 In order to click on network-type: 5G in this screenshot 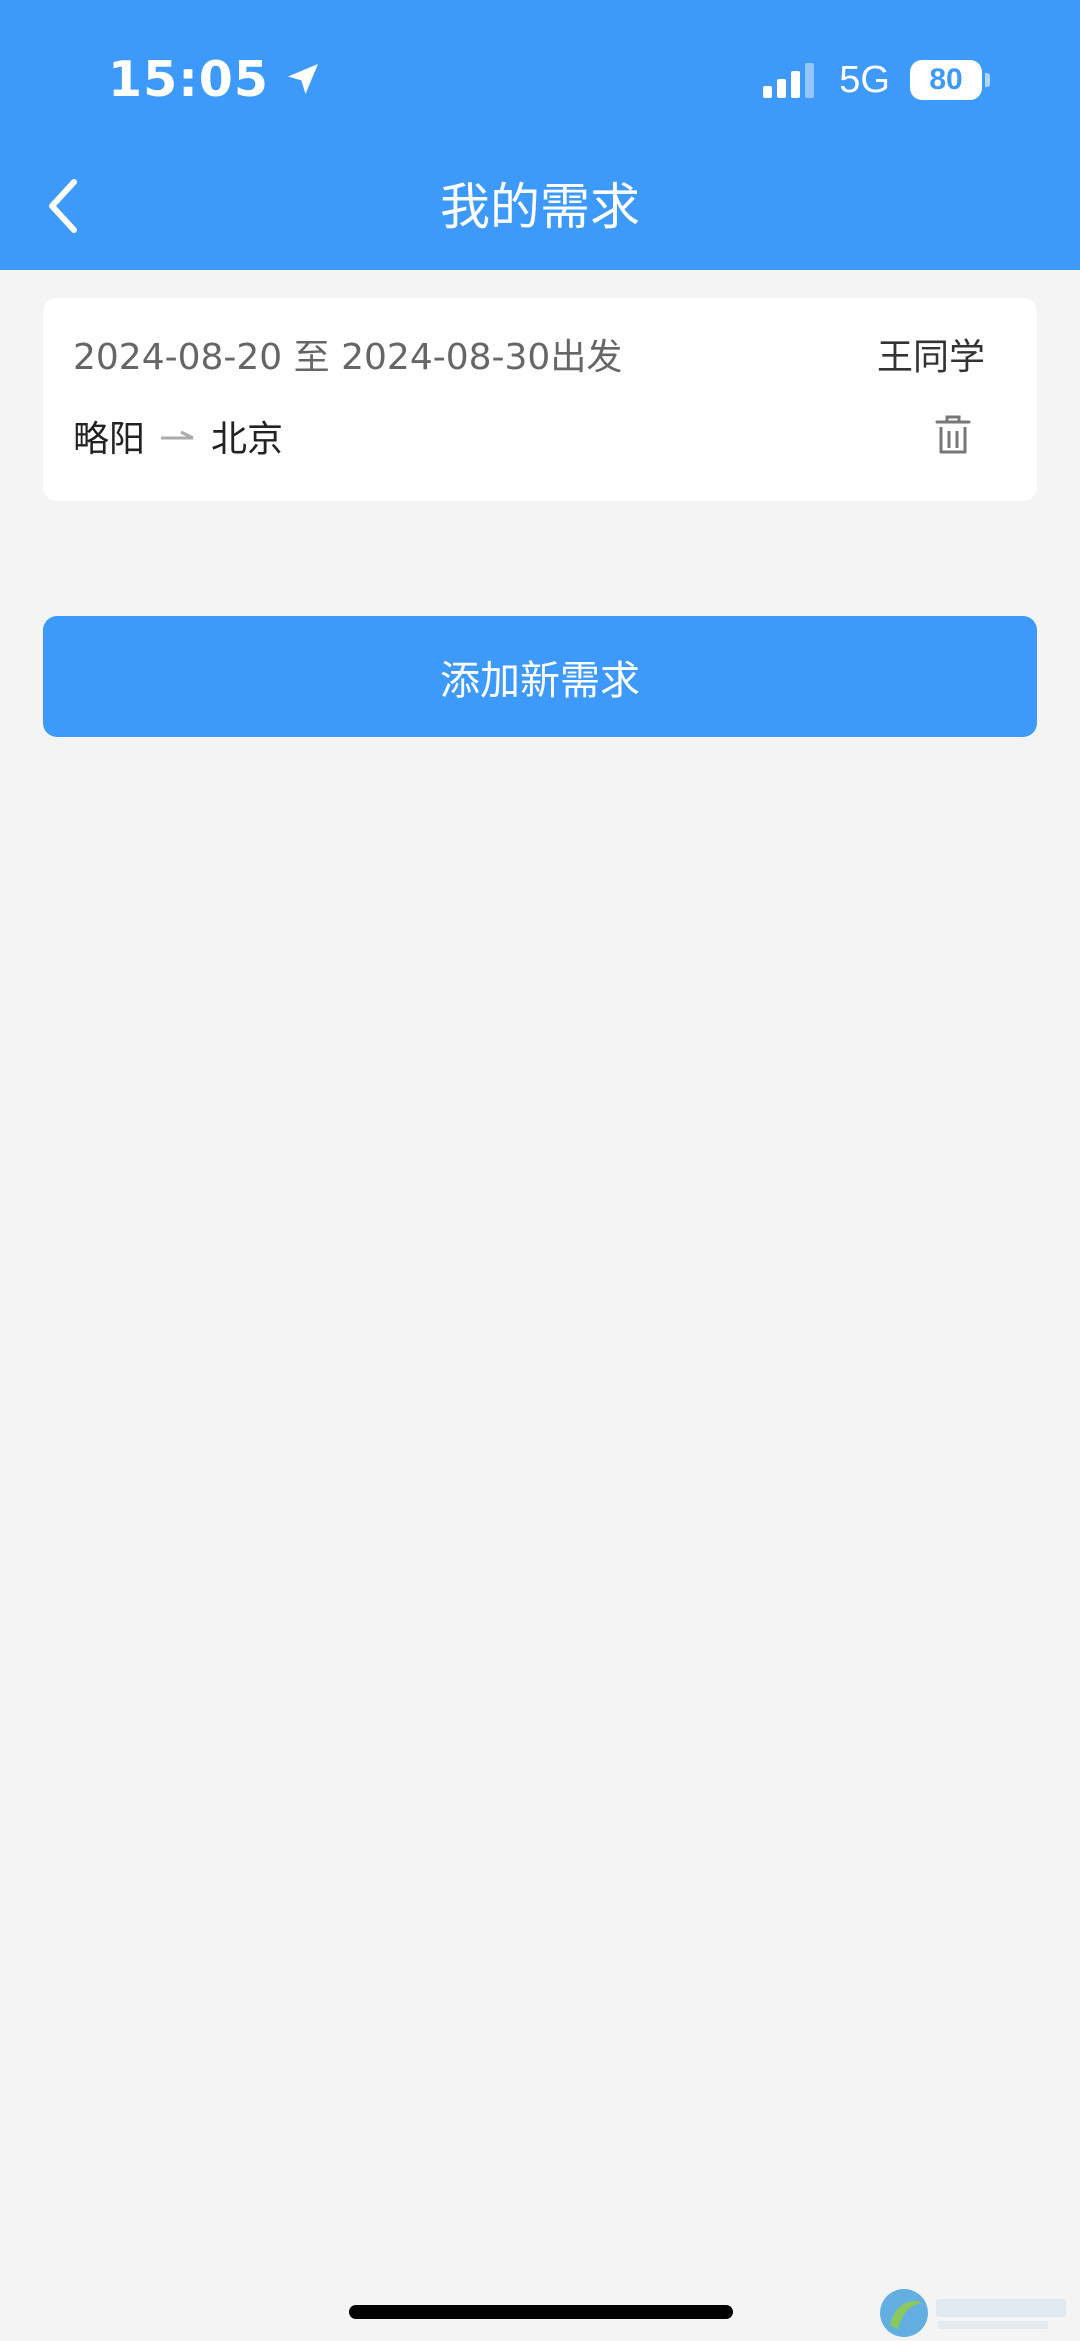, I will do `click(864, 79)`.